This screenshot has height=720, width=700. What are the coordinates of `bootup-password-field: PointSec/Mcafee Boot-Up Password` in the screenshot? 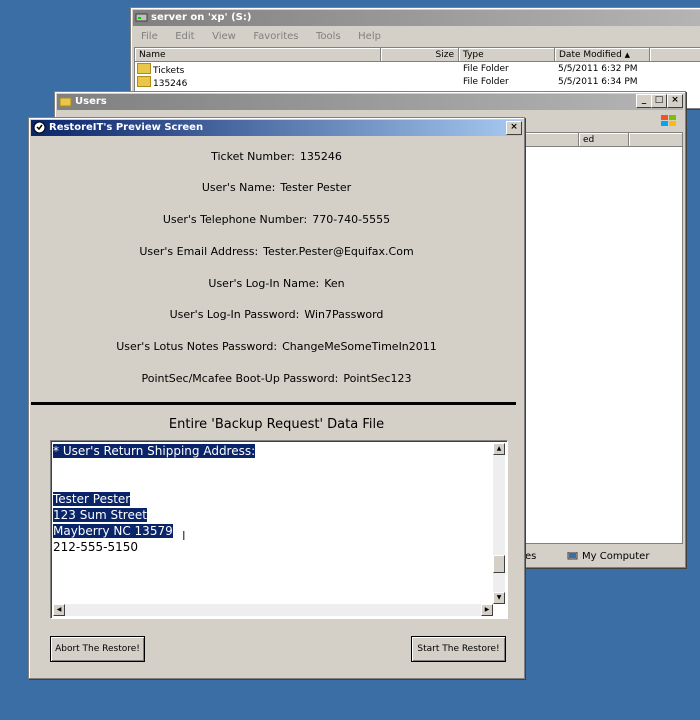 It's located at (276, 378).